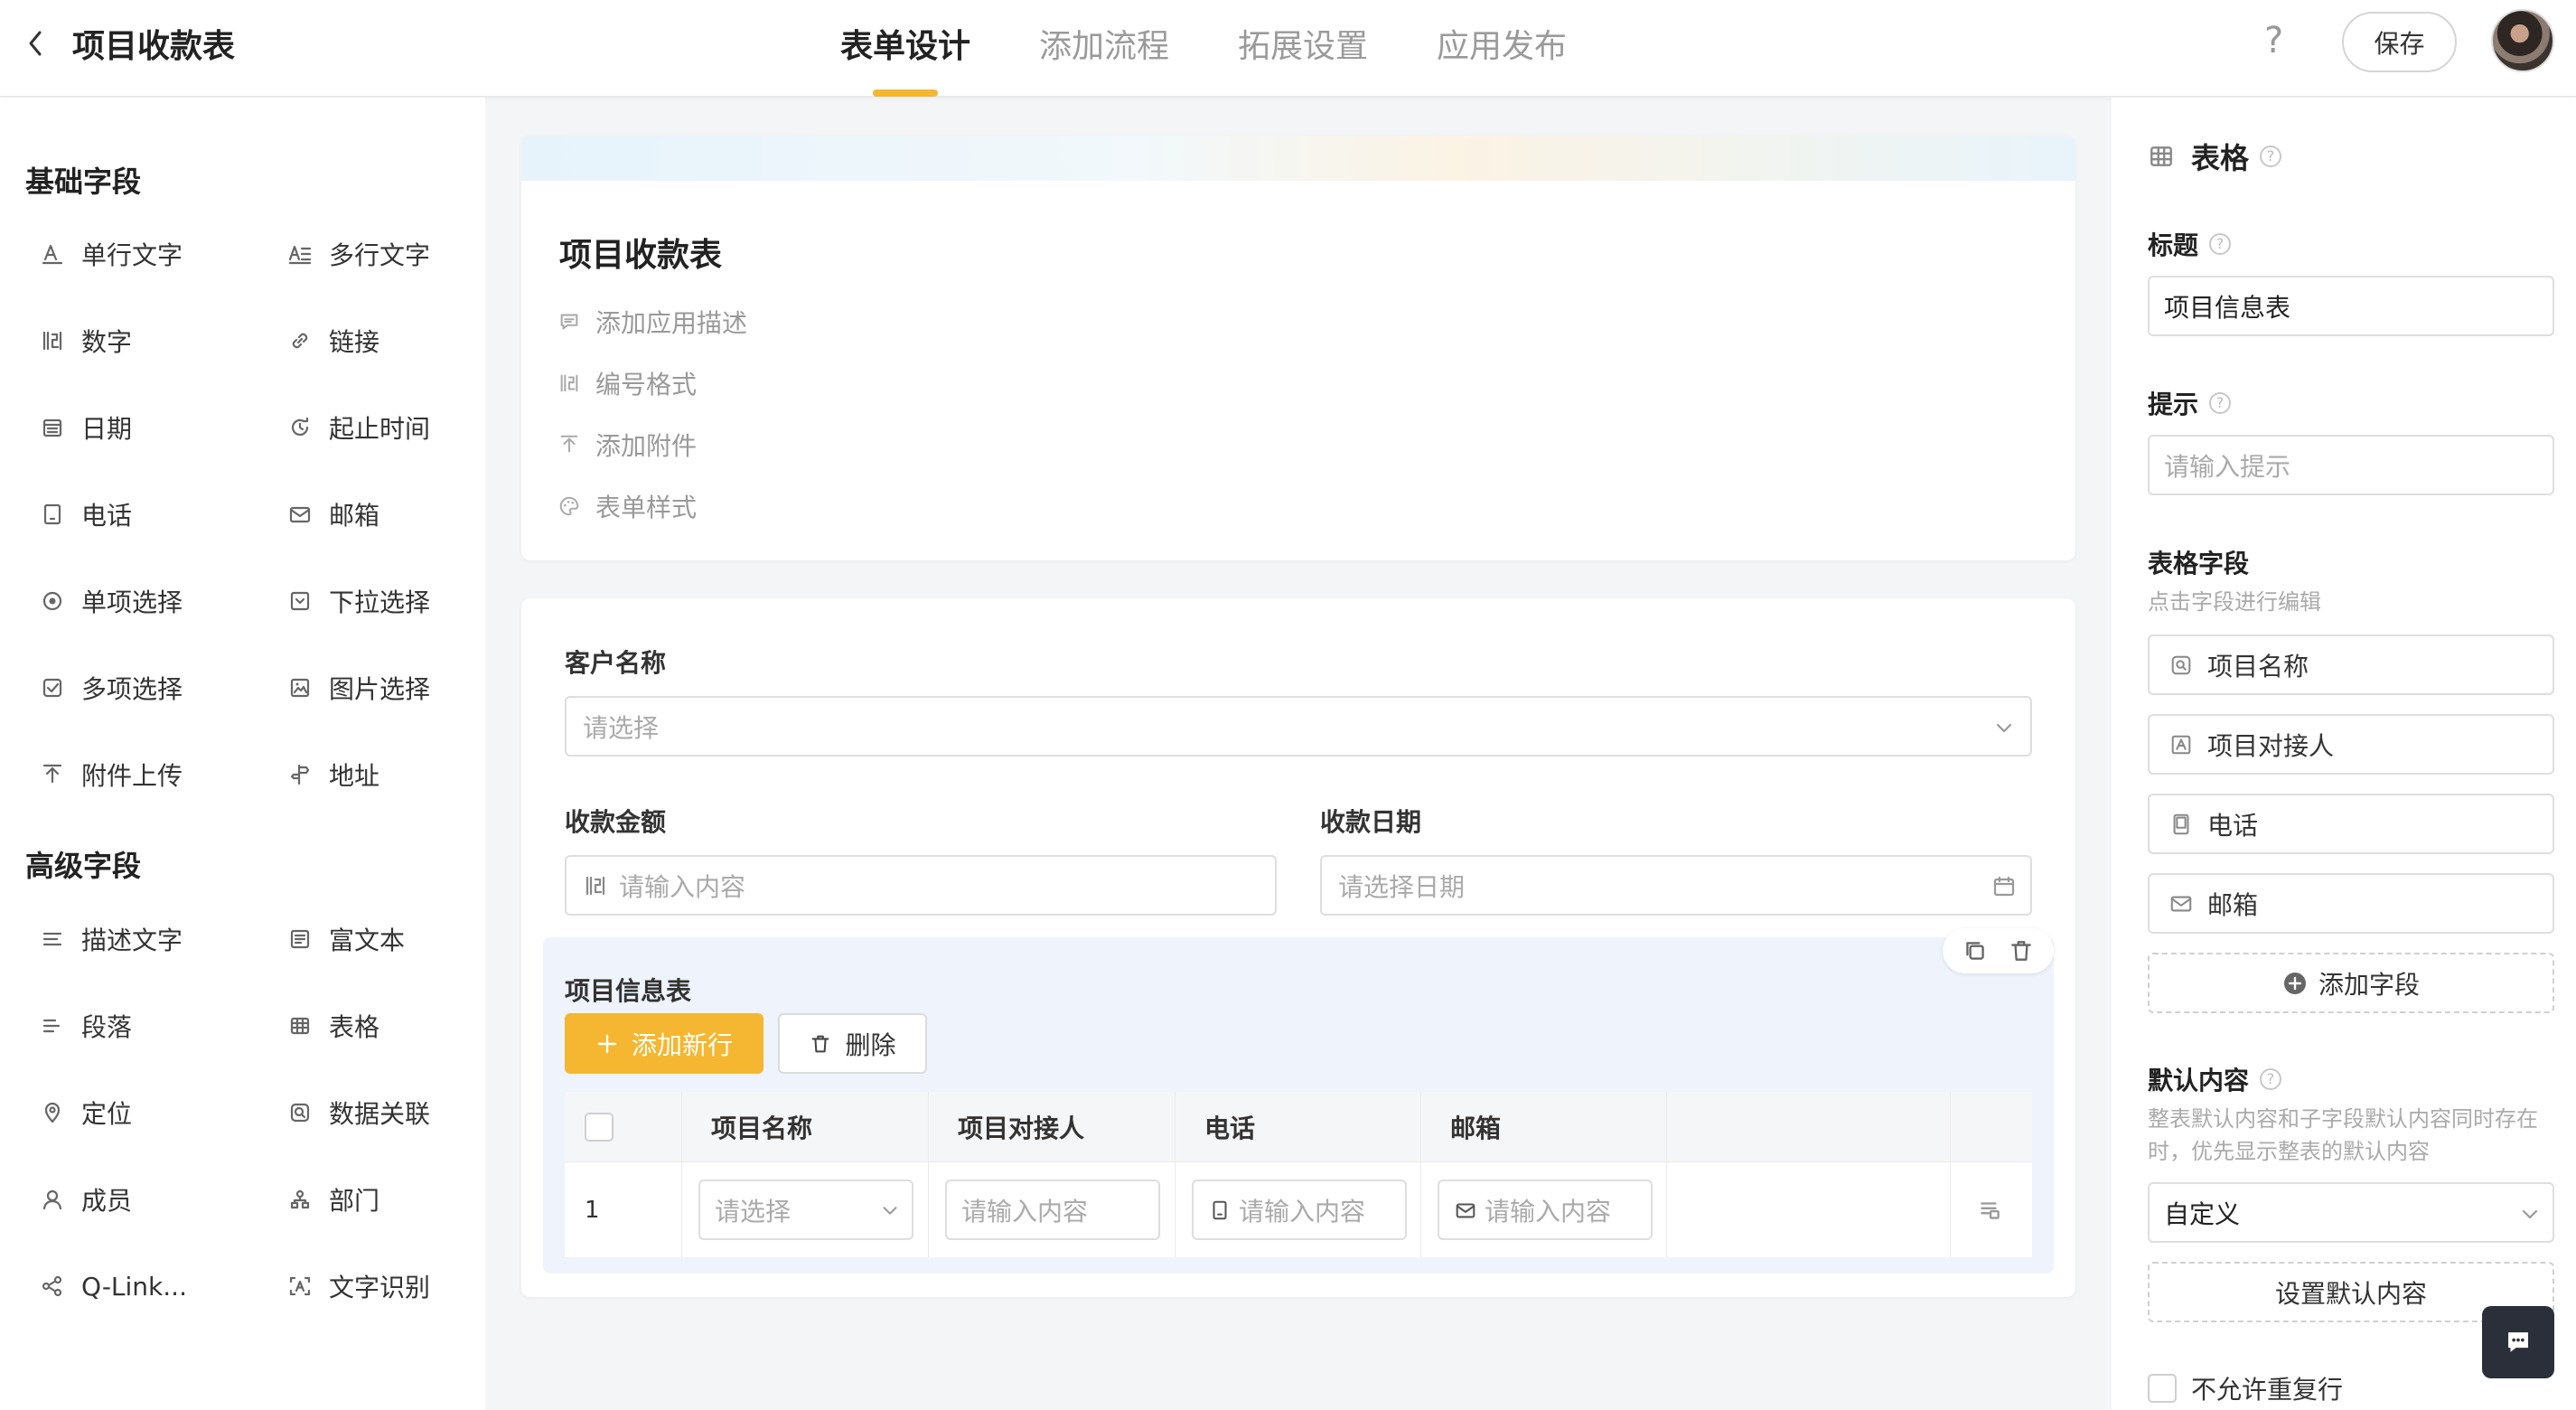 The width and height of the screenshot is (2576, 1410). I want to click on amount-input: 请输入内容, so click(921, 886).